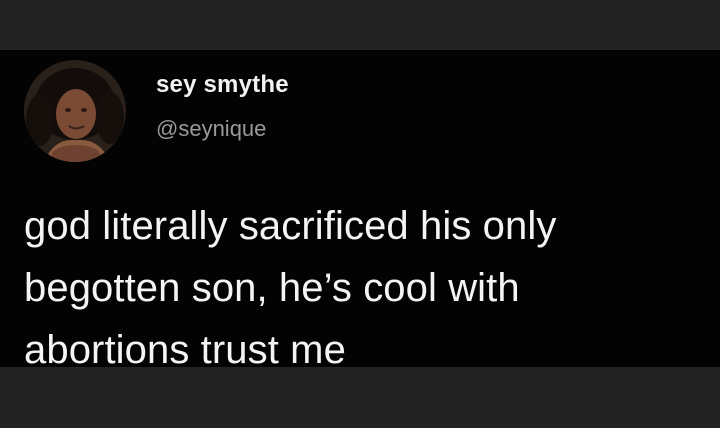 This screenshot has height=428, width=720. What do you see at coordinates (222, 85) in the screenshot?
I see `author-display-name: sey smythe` at bounding box center [222, 85].